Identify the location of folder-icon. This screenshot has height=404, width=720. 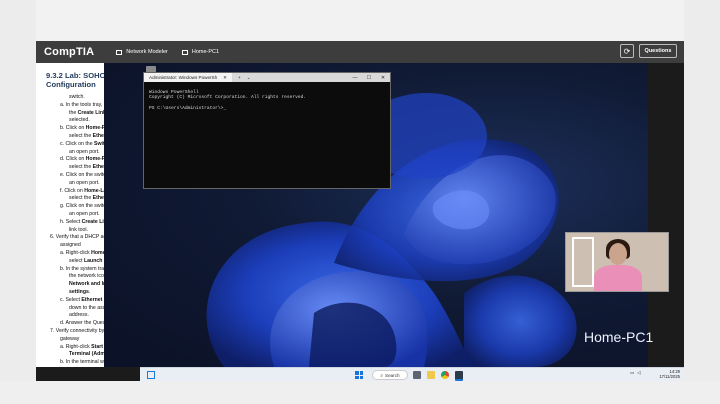
(431, 375).